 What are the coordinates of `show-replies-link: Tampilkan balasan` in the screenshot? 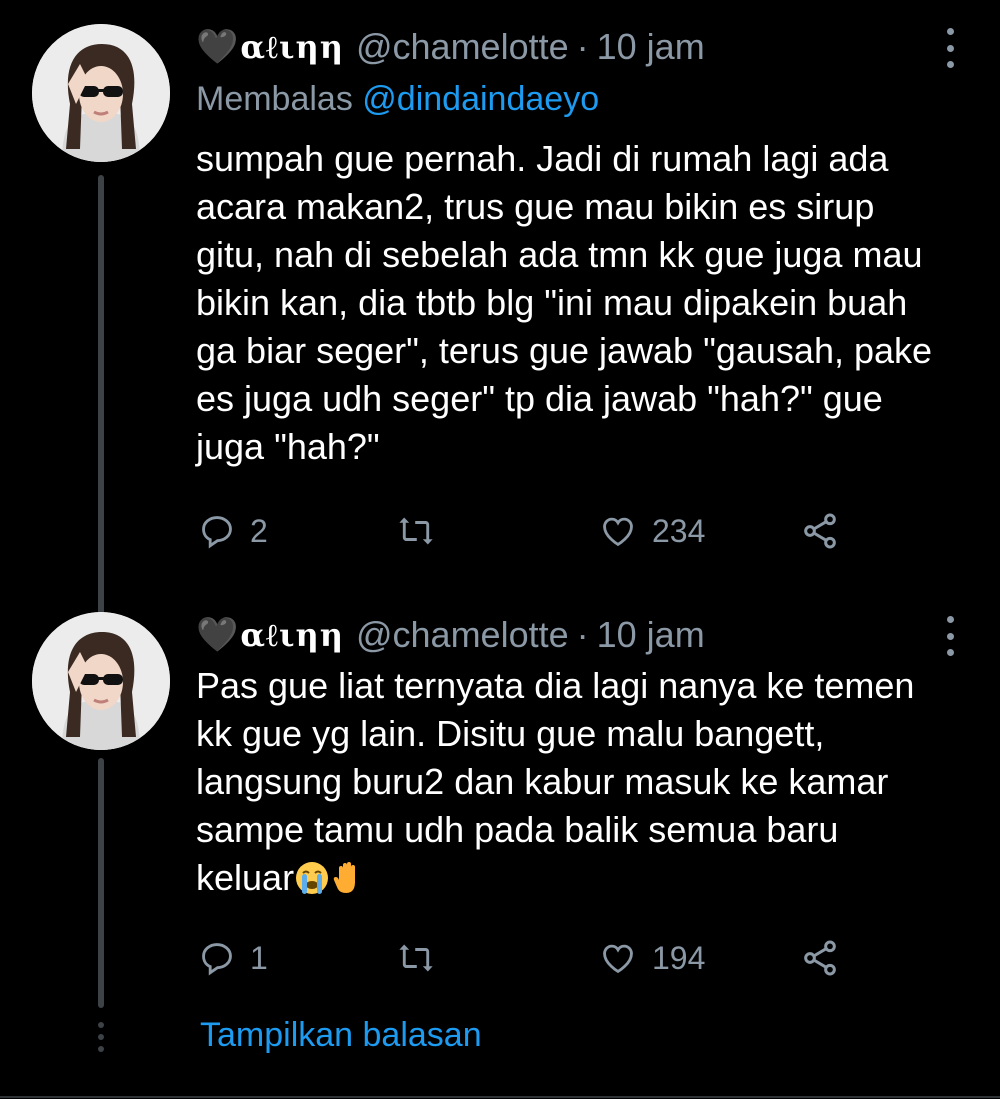 It's located at (341, 1035).